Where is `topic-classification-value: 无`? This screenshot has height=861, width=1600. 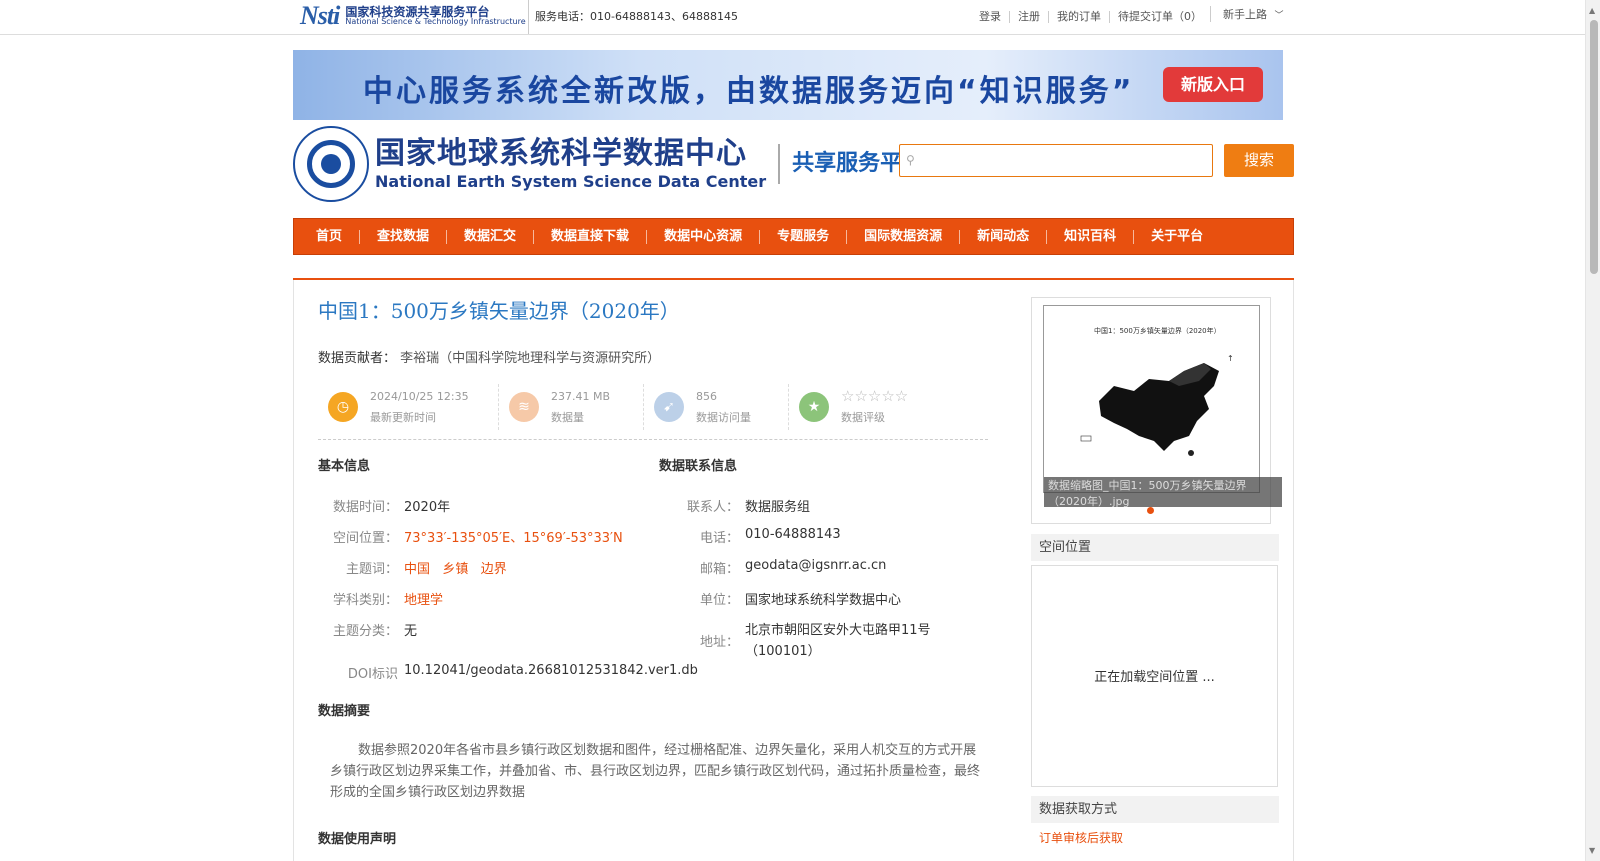 topic-classification-value: 无 is located at coordinates (411, 631).